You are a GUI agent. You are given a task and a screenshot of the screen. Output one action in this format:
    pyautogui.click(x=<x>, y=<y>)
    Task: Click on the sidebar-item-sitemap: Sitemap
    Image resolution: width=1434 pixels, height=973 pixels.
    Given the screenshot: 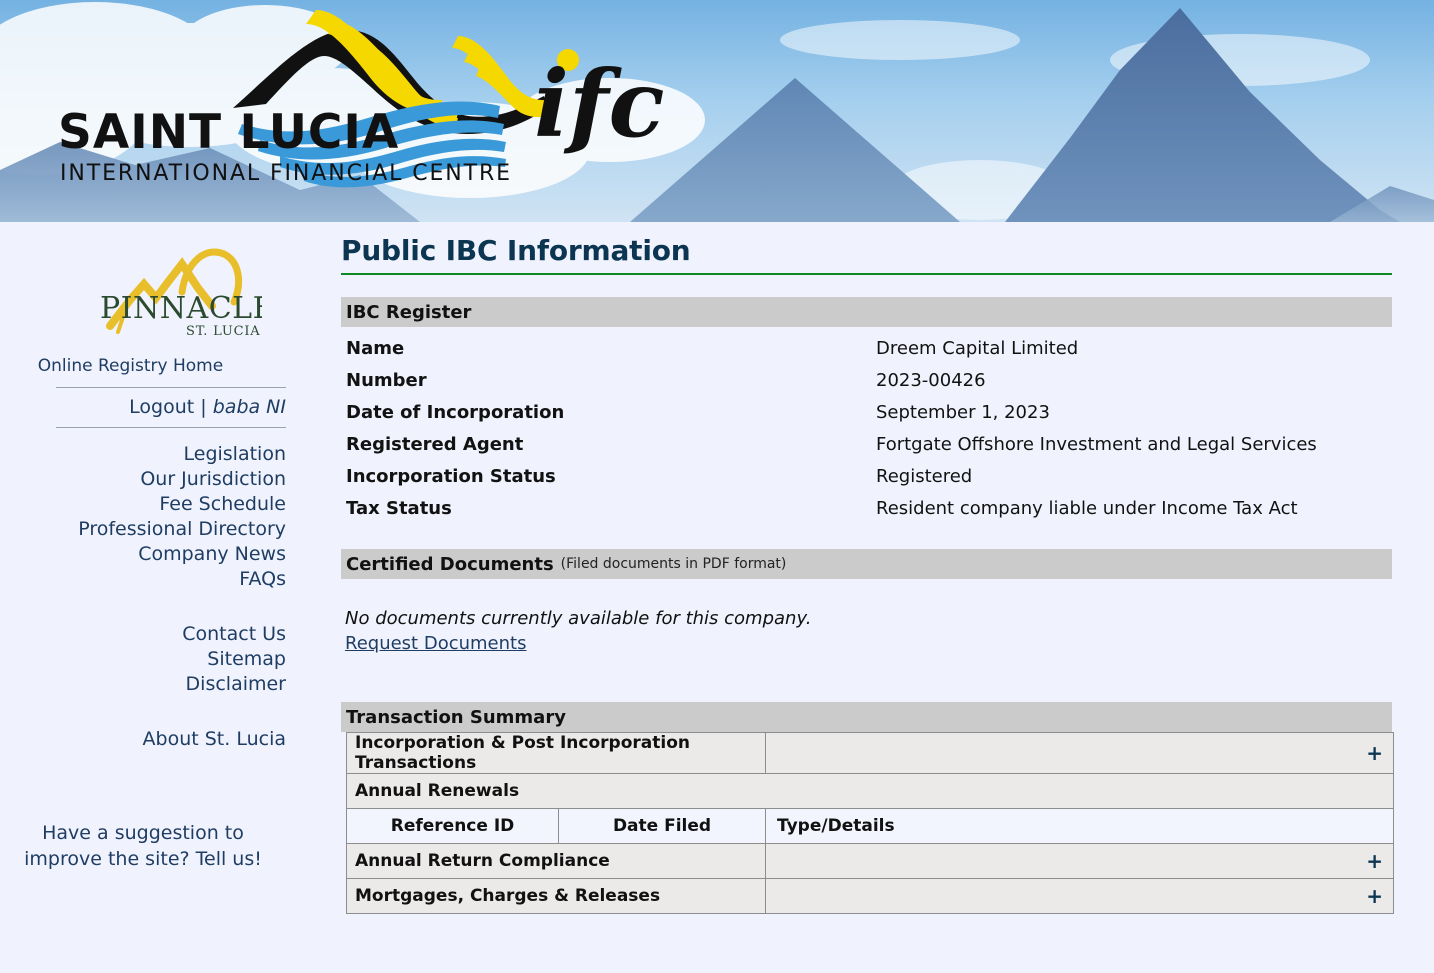 What is the action you would take?
    pyautogui.click(x=143, y=659)
    